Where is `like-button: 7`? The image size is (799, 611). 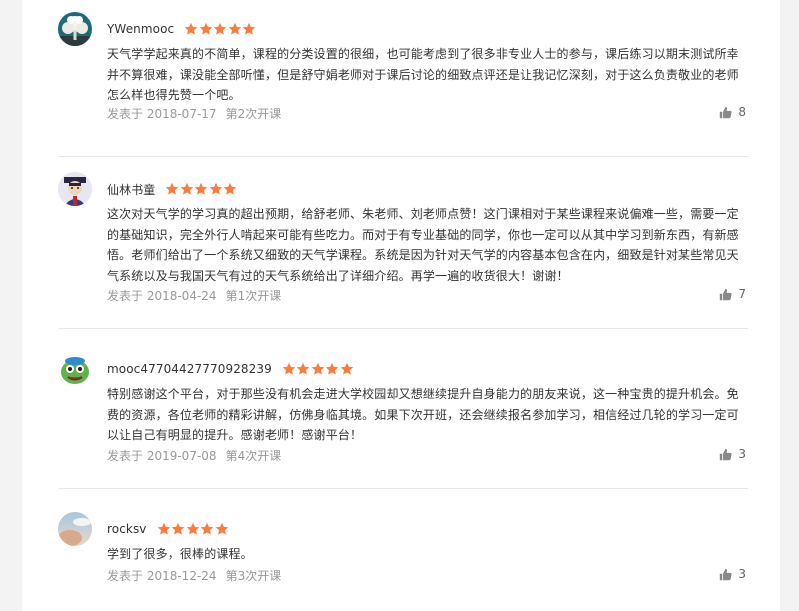
like-button: 7 is located at coordinates (732, 294).